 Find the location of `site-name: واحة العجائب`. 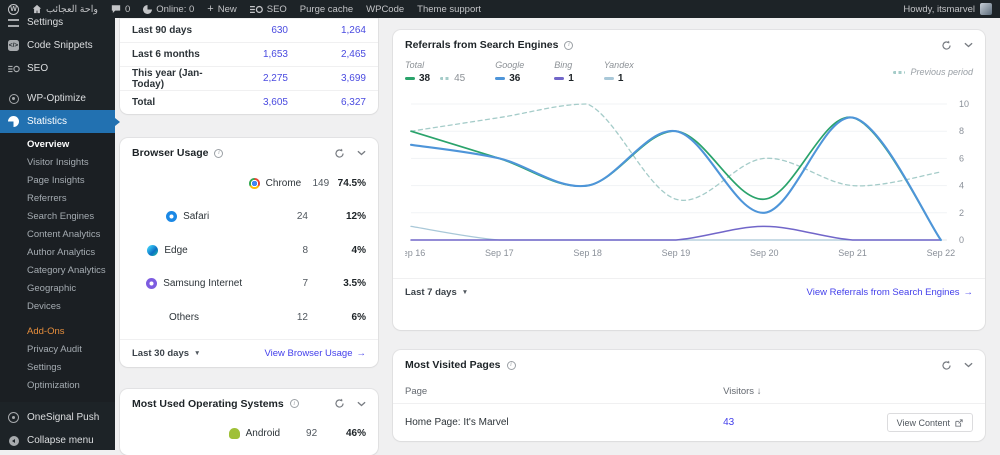

site-name: واحة العجائب is located at coordinates (72, 9).